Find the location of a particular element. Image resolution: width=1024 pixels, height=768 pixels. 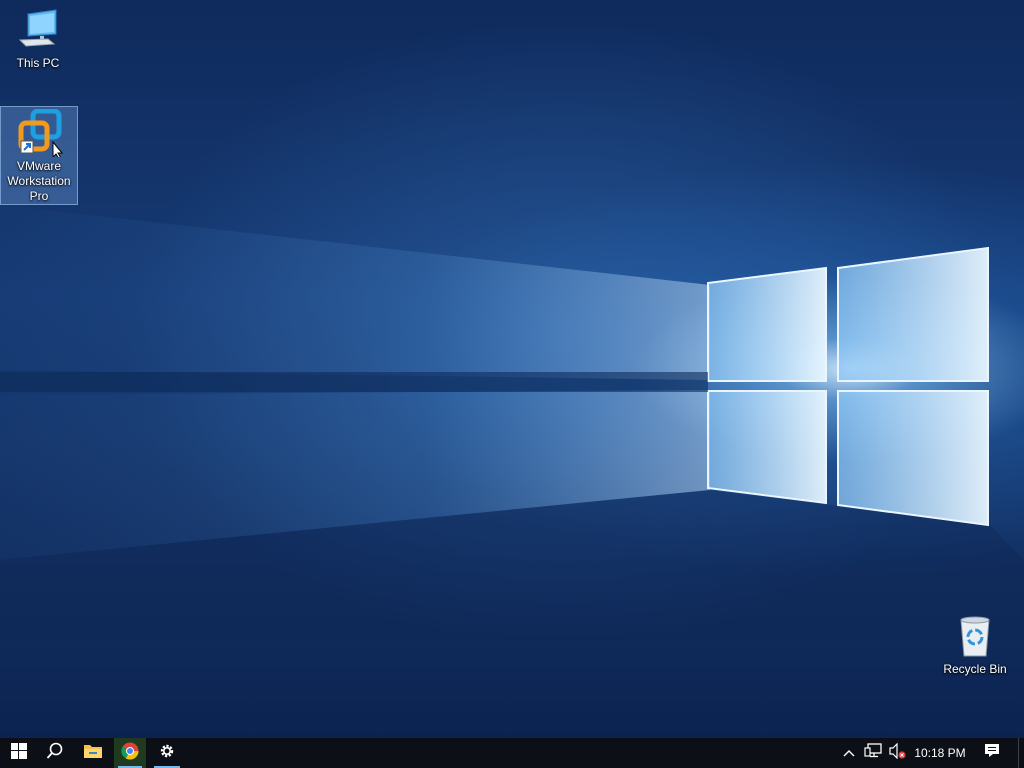

taskbar-app-file-explorer is located at coordinates (93, 753).